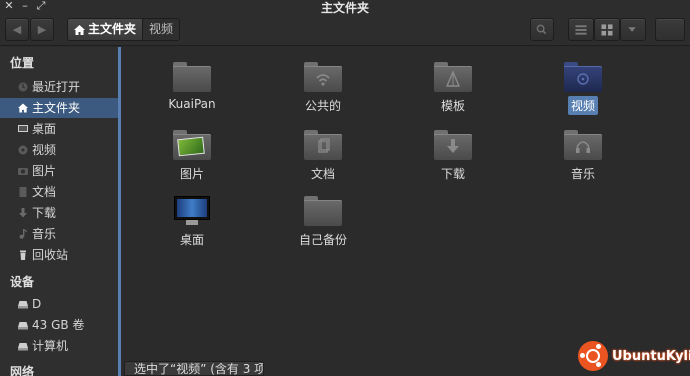 The height and width of the screenshot is (376, 690). Describe the element at coordinates (194, 368) in the screenshot. I see `status-bar: 选中了“视频” (含有 3 项)` at that location.